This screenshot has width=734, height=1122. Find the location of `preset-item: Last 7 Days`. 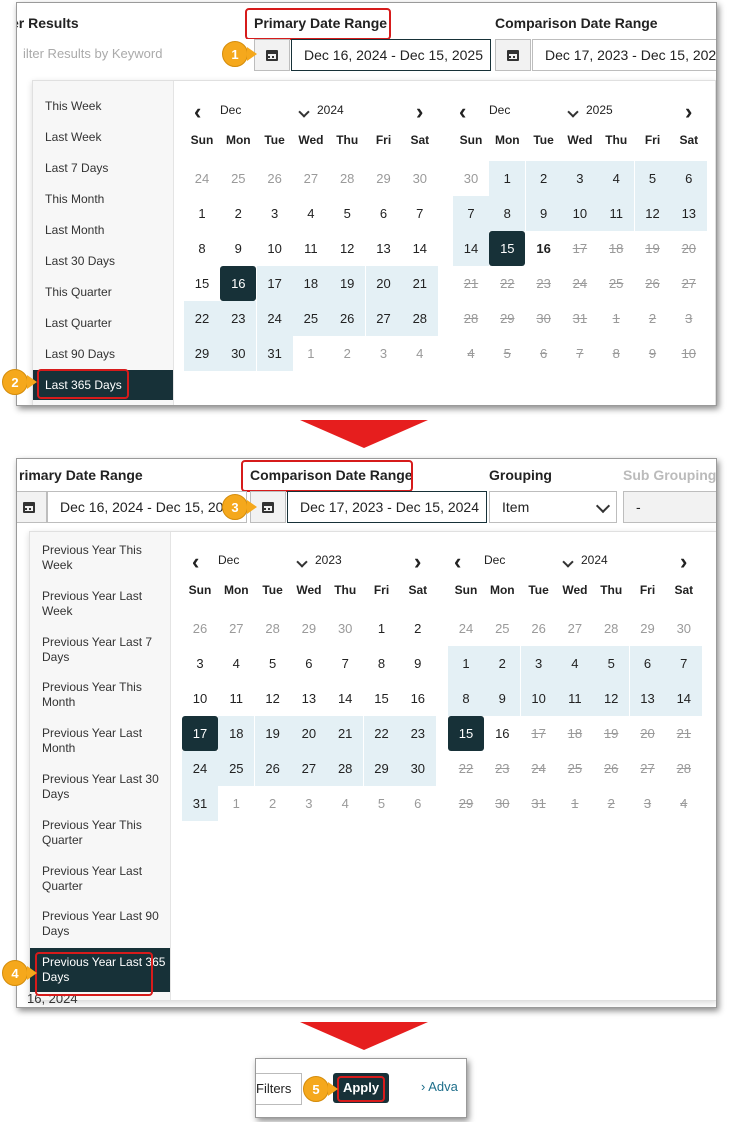

preset-item: Last 7 Days is located at coordinates (103, 168).